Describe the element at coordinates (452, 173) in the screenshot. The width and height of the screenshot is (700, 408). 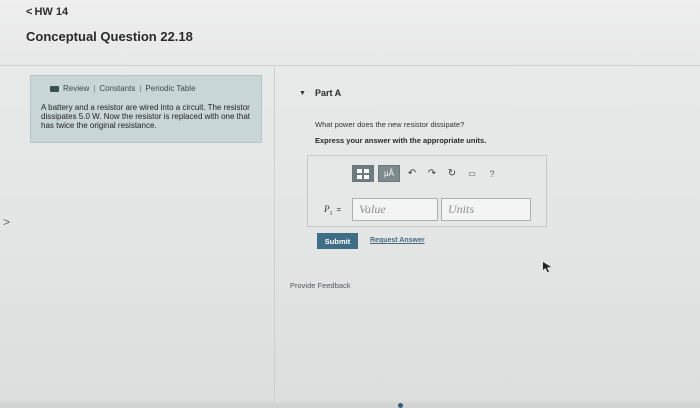
I see `reset-icon: ↻` at that location.